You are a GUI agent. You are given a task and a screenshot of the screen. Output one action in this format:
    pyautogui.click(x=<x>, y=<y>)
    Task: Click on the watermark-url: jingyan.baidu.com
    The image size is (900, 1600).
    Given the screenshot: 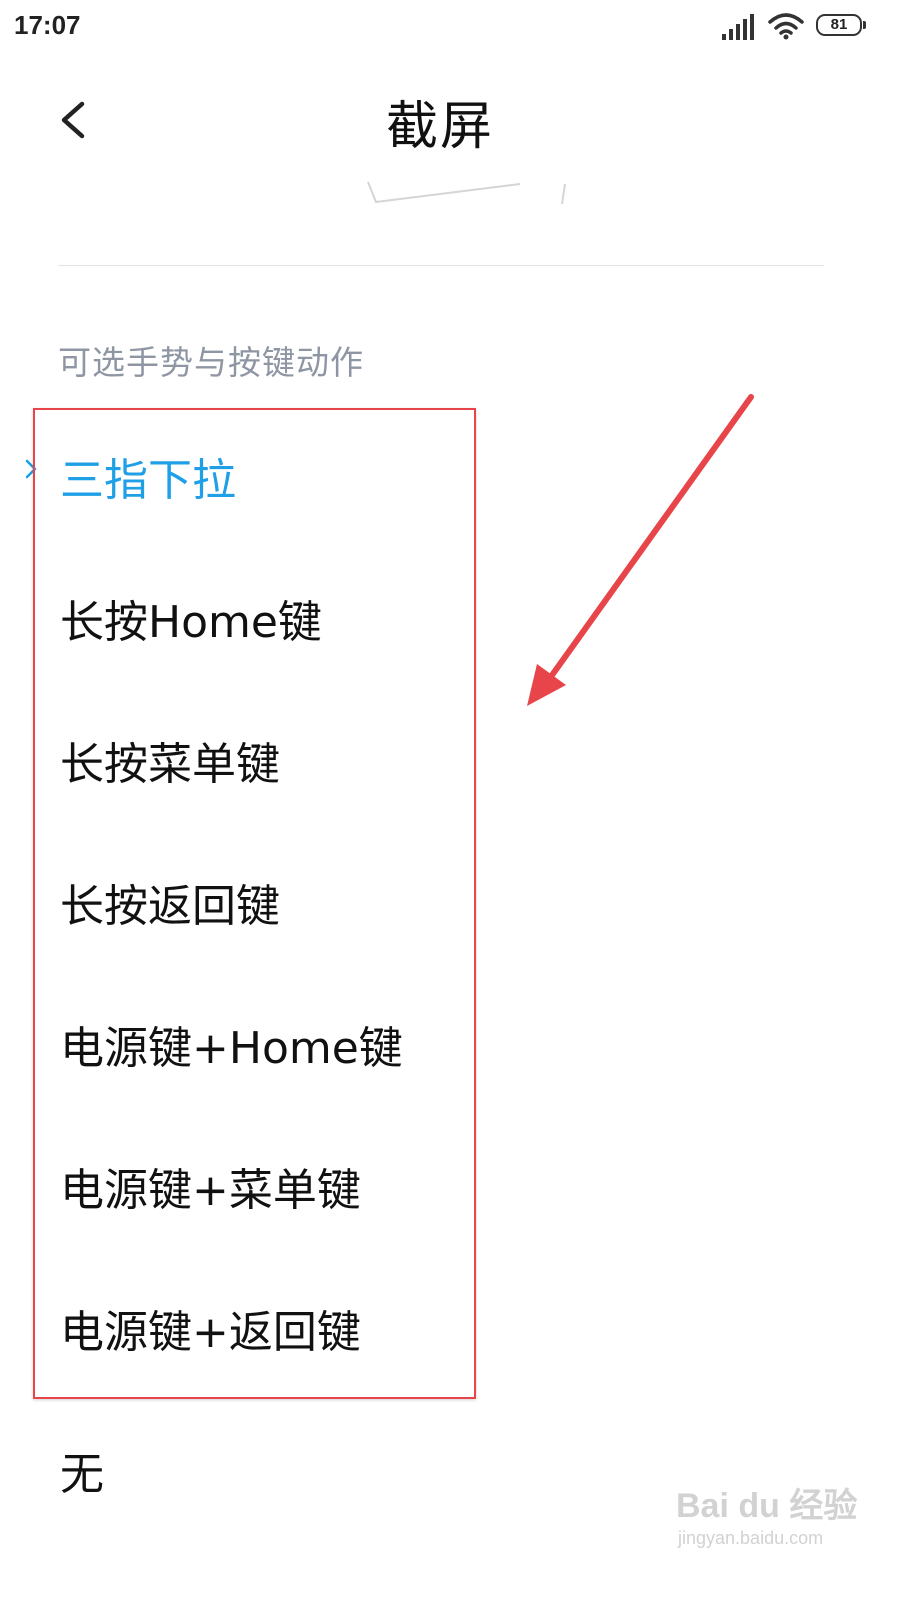 What is the action you would take?
    pyautogui.click(x=751, y=1538)
    